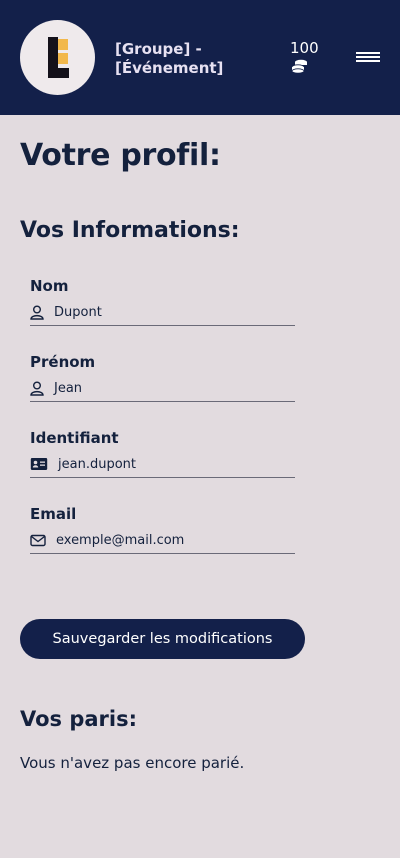 This screenshot has width=400, height=858. What do you see at coordinates (49, 286) in the screenshot?
I see `field-label: Nom` at bounding box center [49, 286].